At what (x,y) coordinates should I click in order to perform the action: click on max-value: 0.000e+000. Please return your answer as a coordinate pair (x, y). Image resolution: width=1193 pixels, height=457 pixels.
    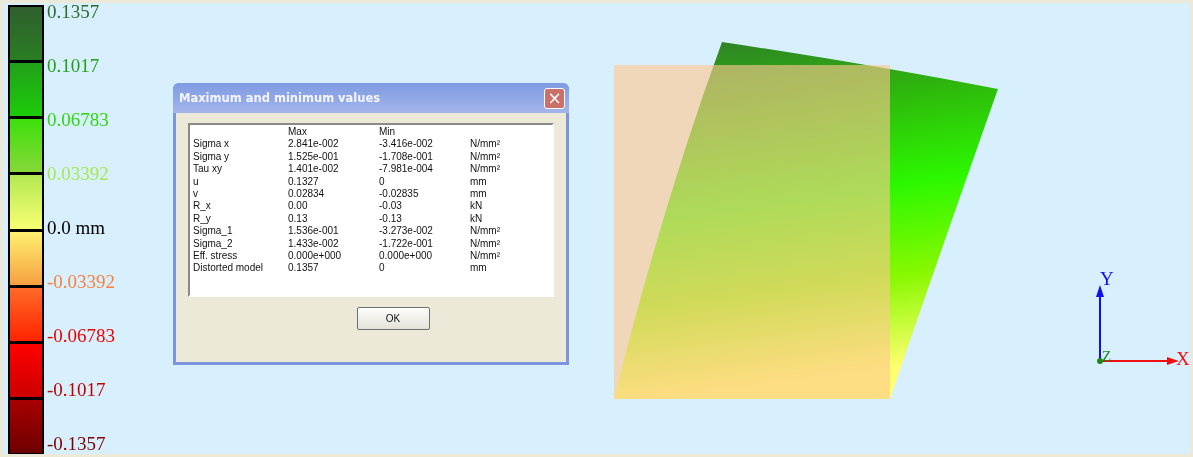
    Looking at the image, I should click on (315, 256).